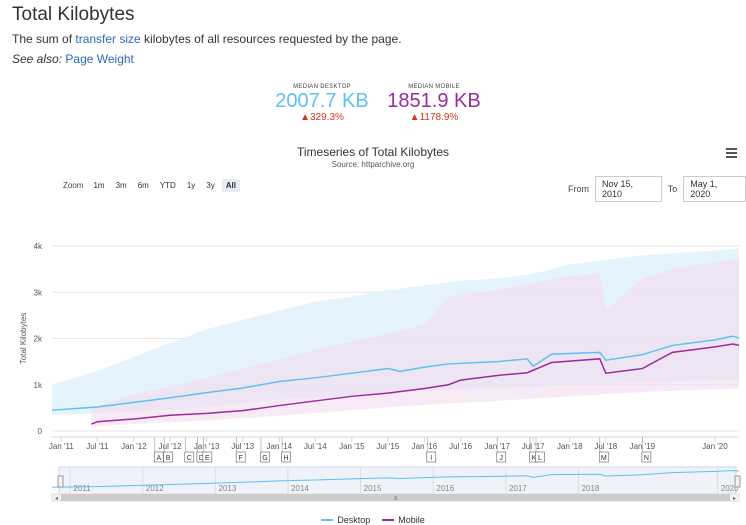 Image resolution: width=746 pixels, height=525 pixels. I want to click on y-tick-label: 4k, so click(38, 246).